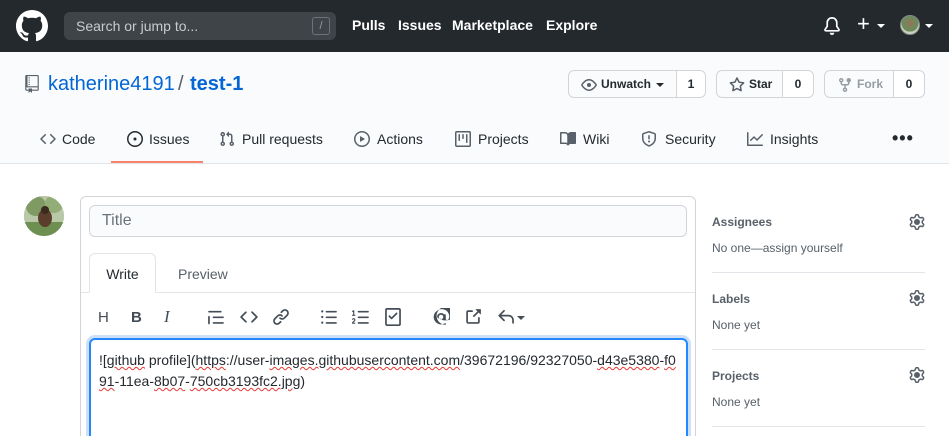 The height and width of the screenshot is (436, 949). I want to click on tab-issues: Issues, so click(169, 139).